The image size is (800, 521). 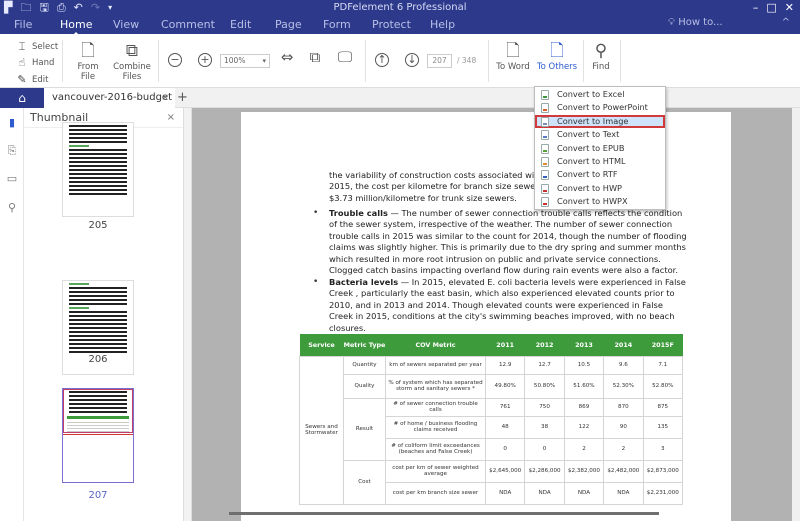 What do you see at coordinates (412, 60) in the screenshot?
I see `next-page-button: ↓` at bounding box center [412, 60].